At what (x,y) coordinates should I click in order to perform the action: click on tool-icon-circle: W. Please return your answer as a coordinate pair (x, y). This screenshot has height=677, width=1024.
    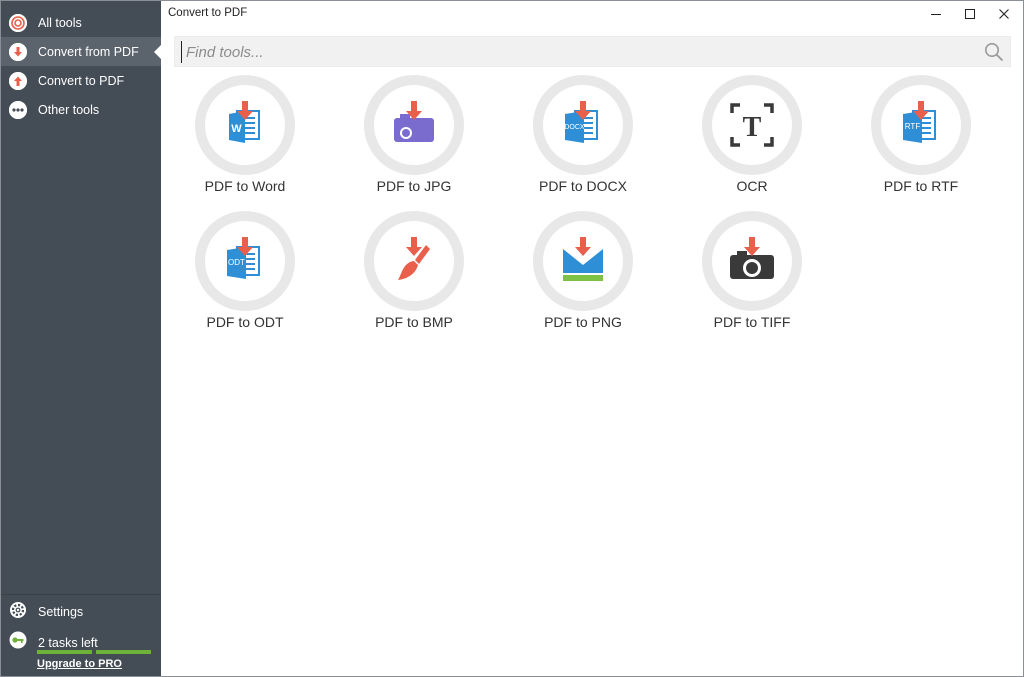
    Looking at the image, I should click on (245, 125).